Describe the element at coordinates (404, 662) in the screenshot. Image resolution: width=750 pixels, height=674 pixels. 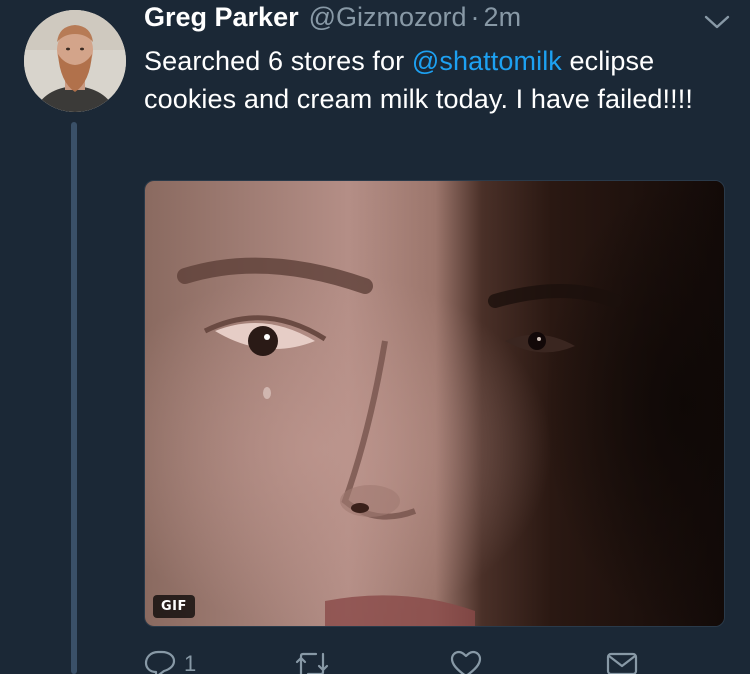
I see `tweet-actions: 1` at that location.